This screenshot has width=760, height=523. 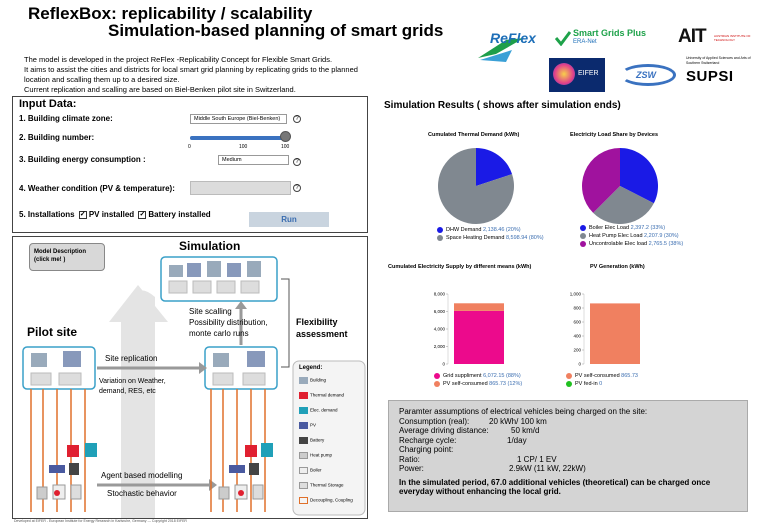 I want to click on legend-item-thermal: Thermal demand, so click(x=331, y=399).